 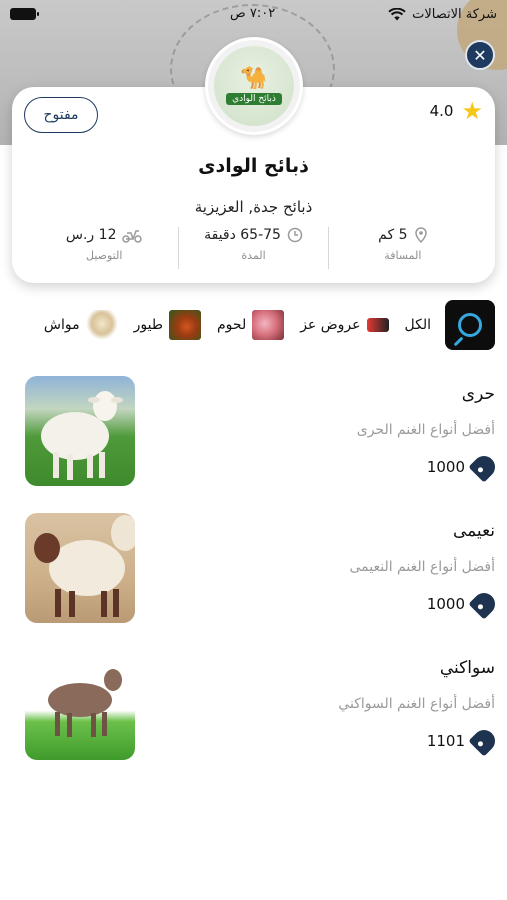 I want to click on logo-emblem: 🐪 ذبائح الوادي, so click(x=254, y=86).